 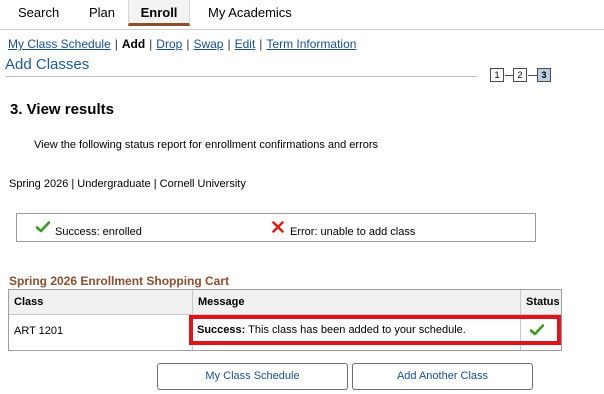 I want to click on my-class-schedule-button: My Class Schedule, so click(x=252, y=376).